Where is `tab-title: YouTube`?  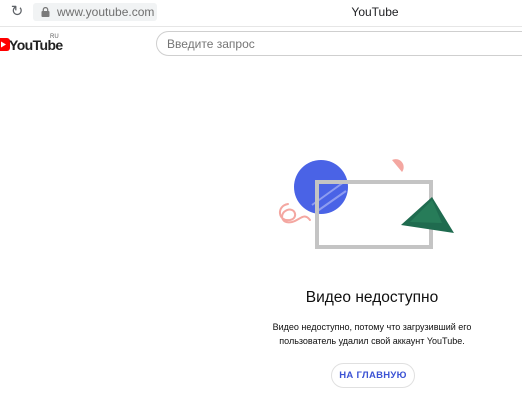 tab-title: YouTube is located at coordinates (375, 12).